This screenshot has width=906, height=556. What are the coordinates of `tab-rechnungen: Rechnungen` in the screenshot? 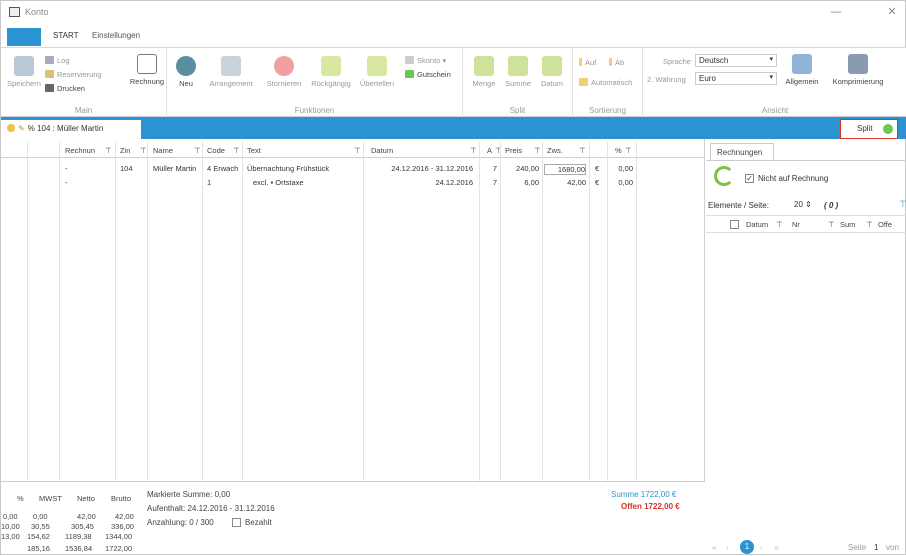 It's located at (742, 151).